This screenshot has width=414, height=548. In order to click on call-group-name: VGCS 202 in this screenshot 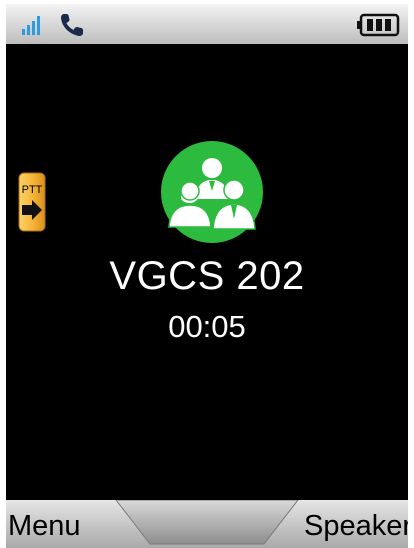, I will do `click(207, 276)`.